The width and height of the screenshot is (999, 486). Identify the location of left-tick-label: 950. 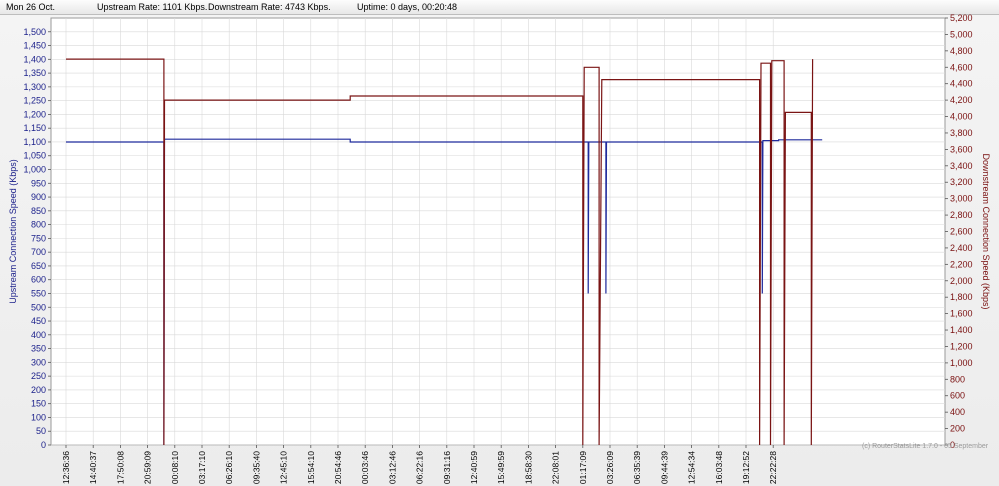
(38, 183).